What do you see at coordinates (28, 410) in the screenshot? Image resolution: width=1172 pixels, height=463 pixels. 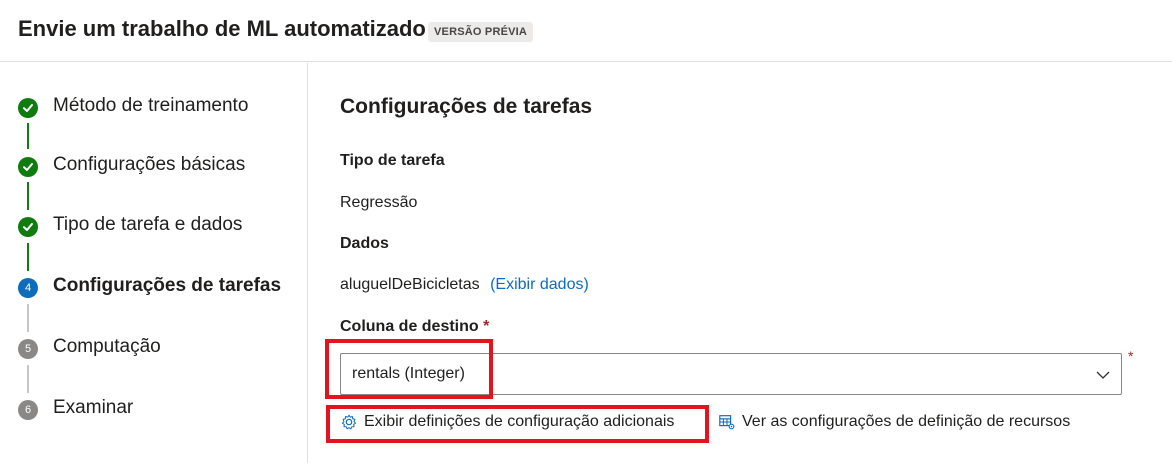 I see `step-number: 6` at bounding box center [28, 410].